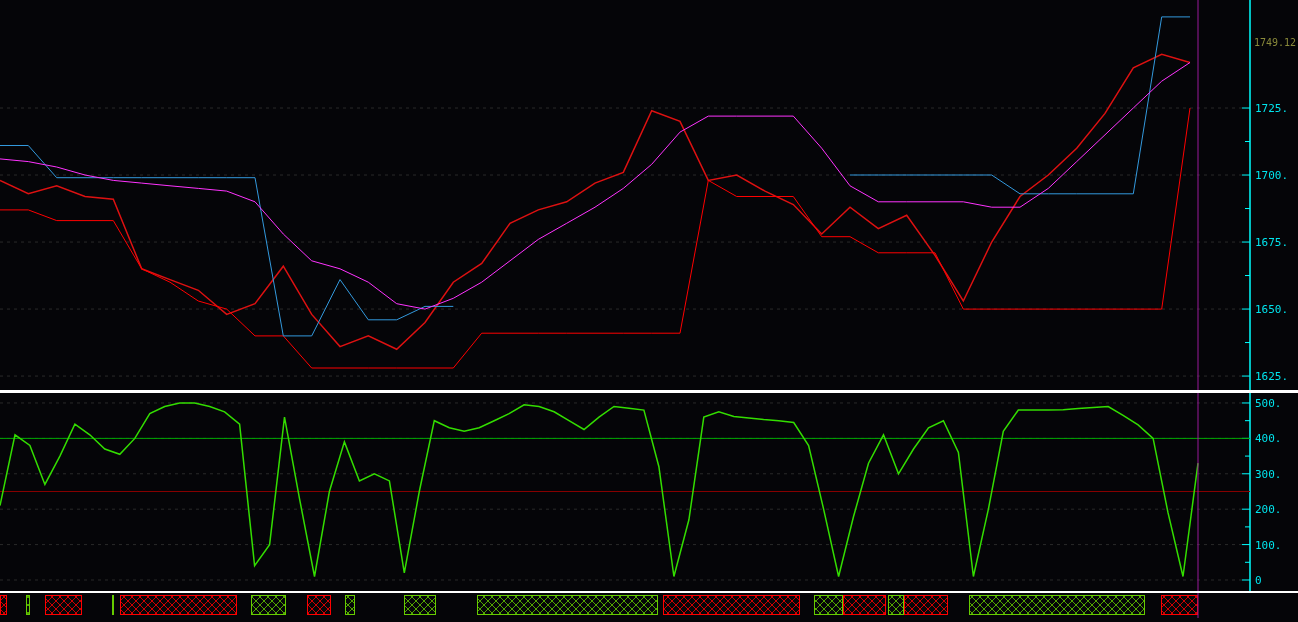  Describe the element at coordinates (1268, 474) in the screenshot. I see `axis-label: 300.` at that location.